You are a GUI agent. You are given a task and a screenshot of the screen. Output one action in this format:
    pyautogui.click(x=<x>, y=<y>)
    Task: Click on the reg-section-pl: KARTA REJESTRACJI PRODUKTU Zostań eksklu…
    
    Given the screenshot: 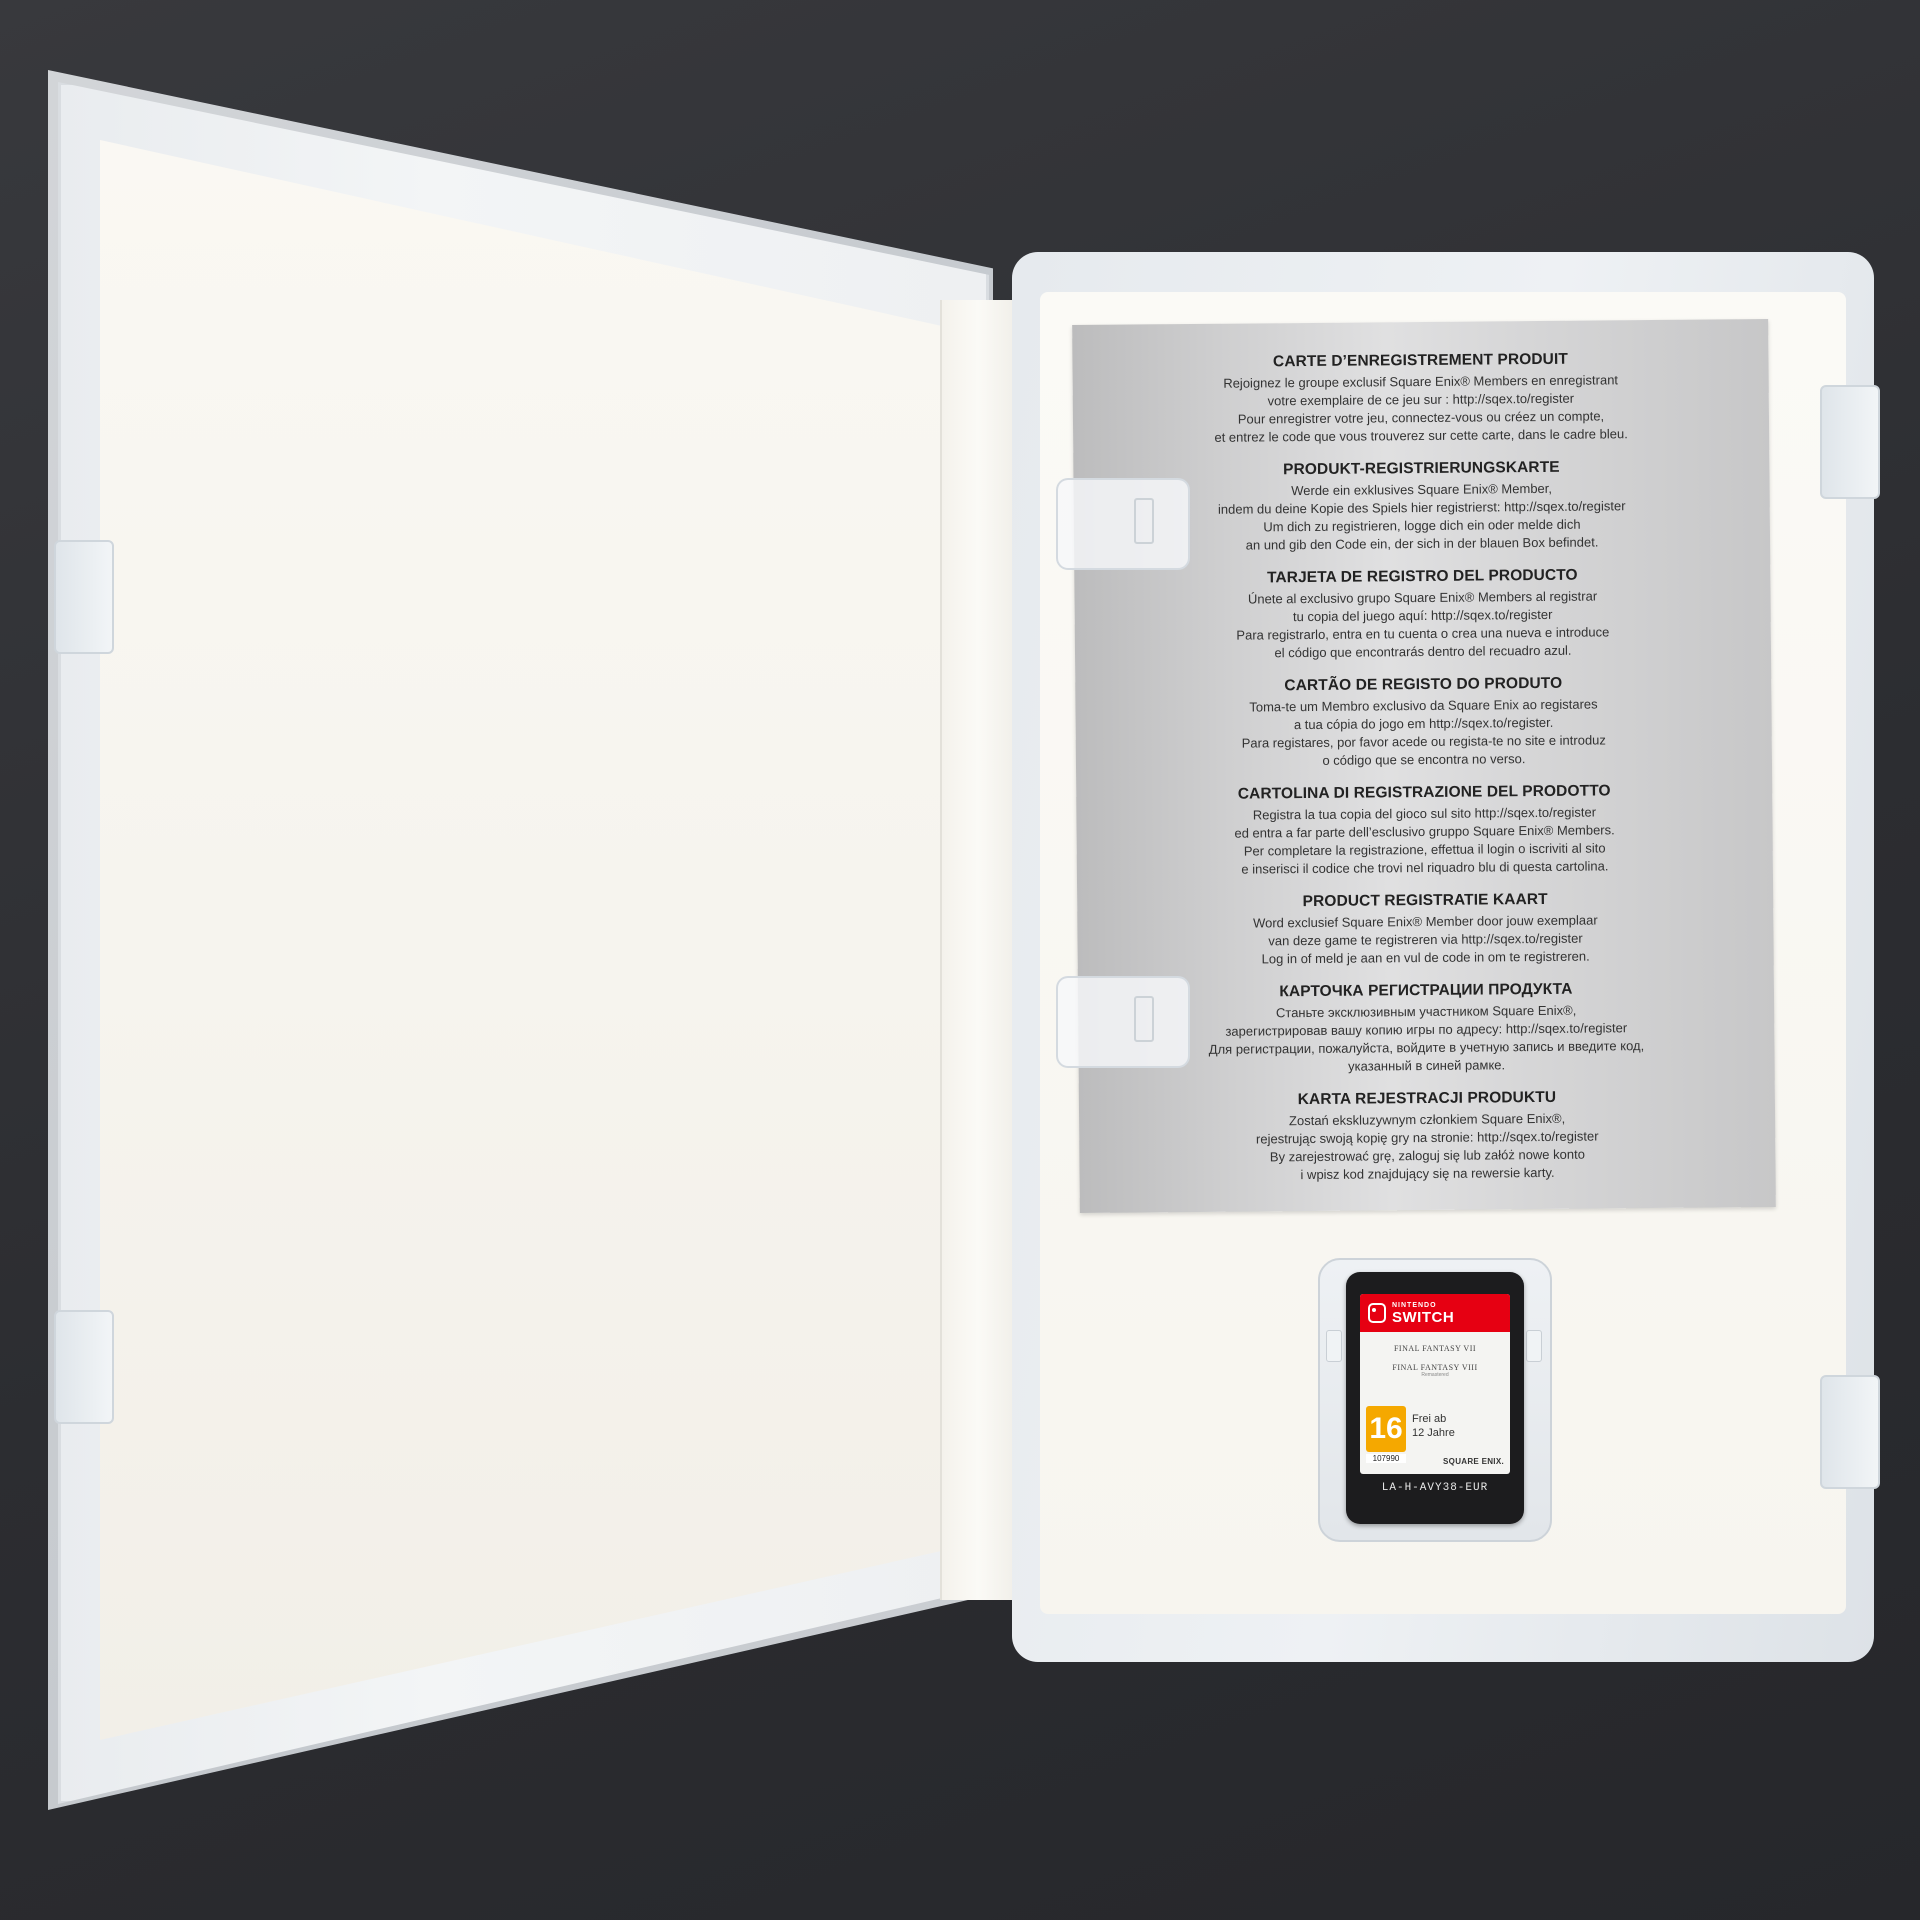 What is the action you would take?
    pyautogui.click(x=1427, y=1136)
    